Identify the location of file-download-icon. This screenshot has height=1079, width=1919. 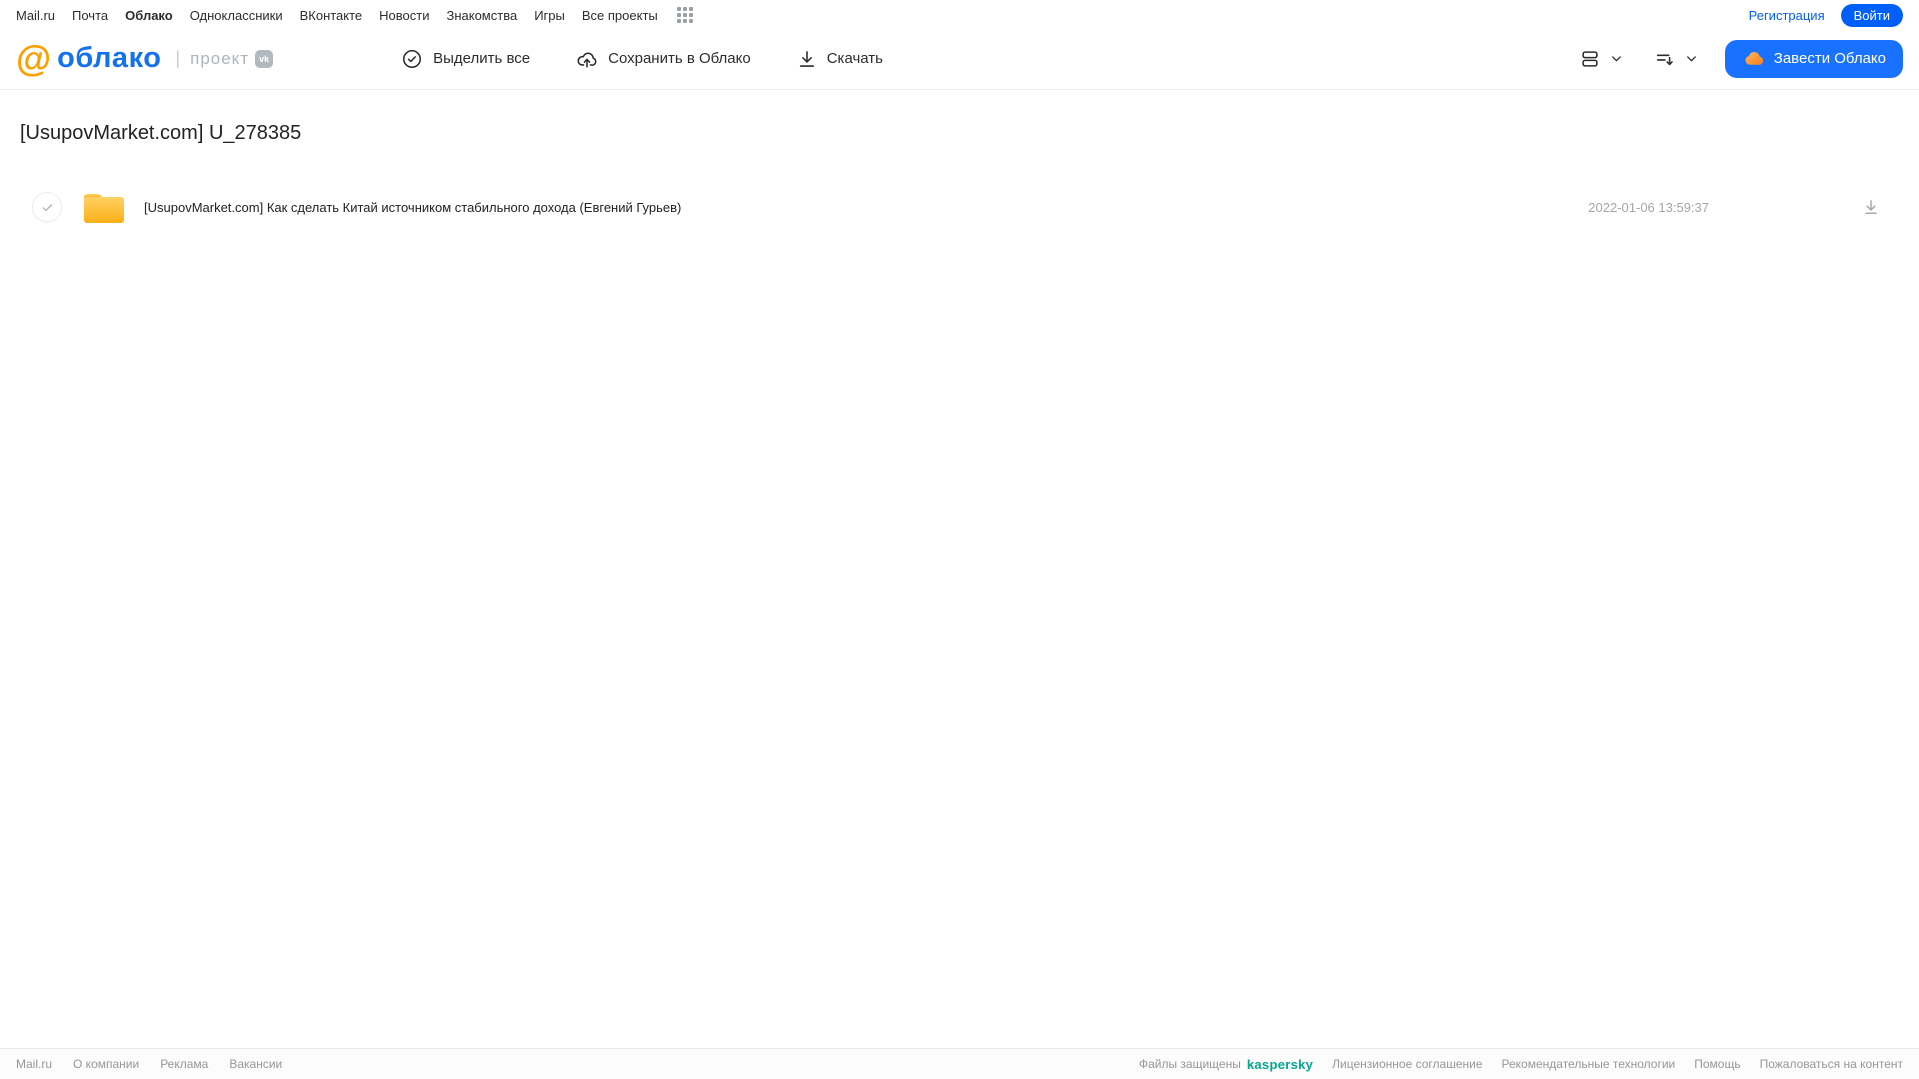
(1871, 207).